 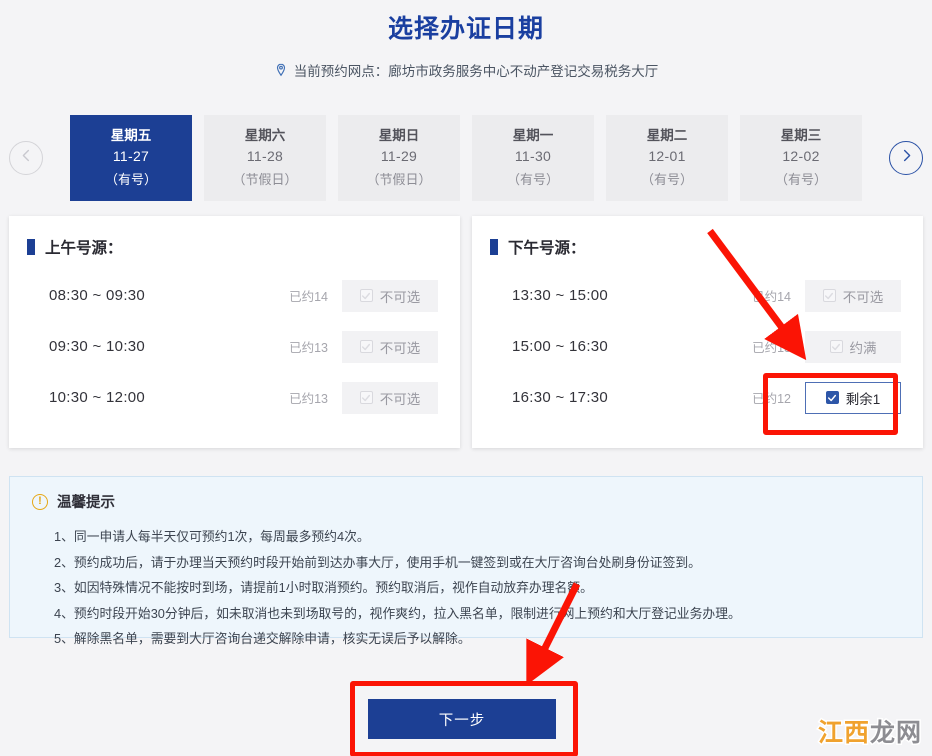 I want to click on slot-row: 08:30 ~ 09:30 已约14 不可选, so click(x=232, y=295).